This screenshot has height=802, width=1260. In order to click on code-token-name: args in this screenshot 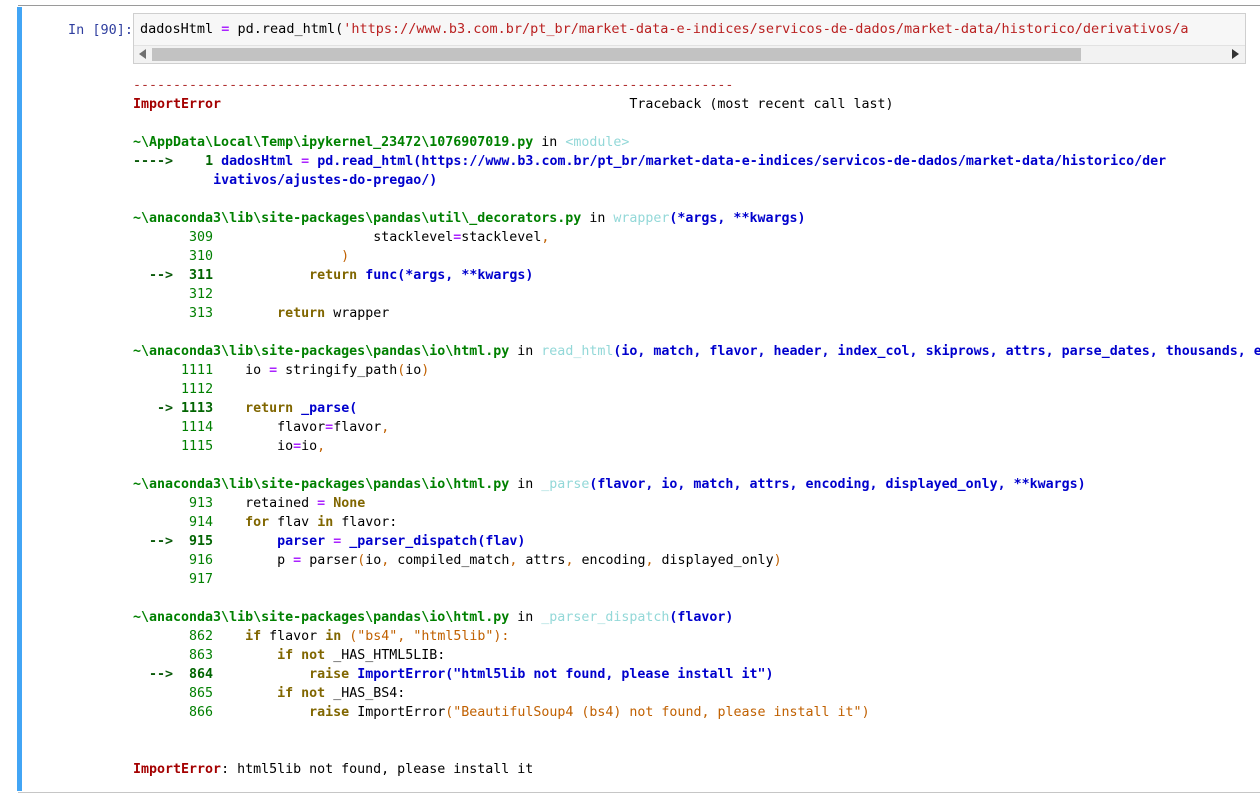, I will do `click(429, 275)`.